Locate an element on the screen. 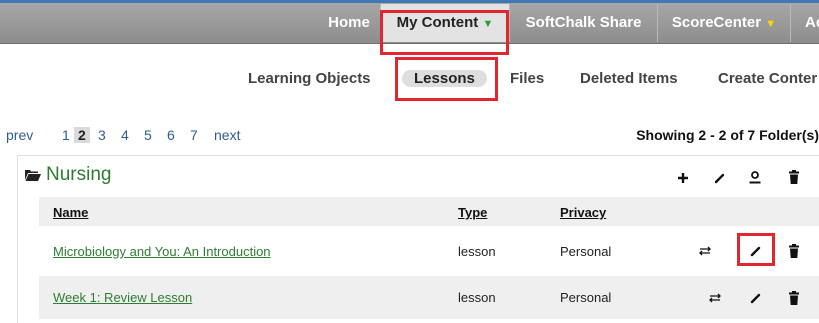 The image size is (819, 323). subnav-create-content: Create Conter is located at coordinates (767, 79).